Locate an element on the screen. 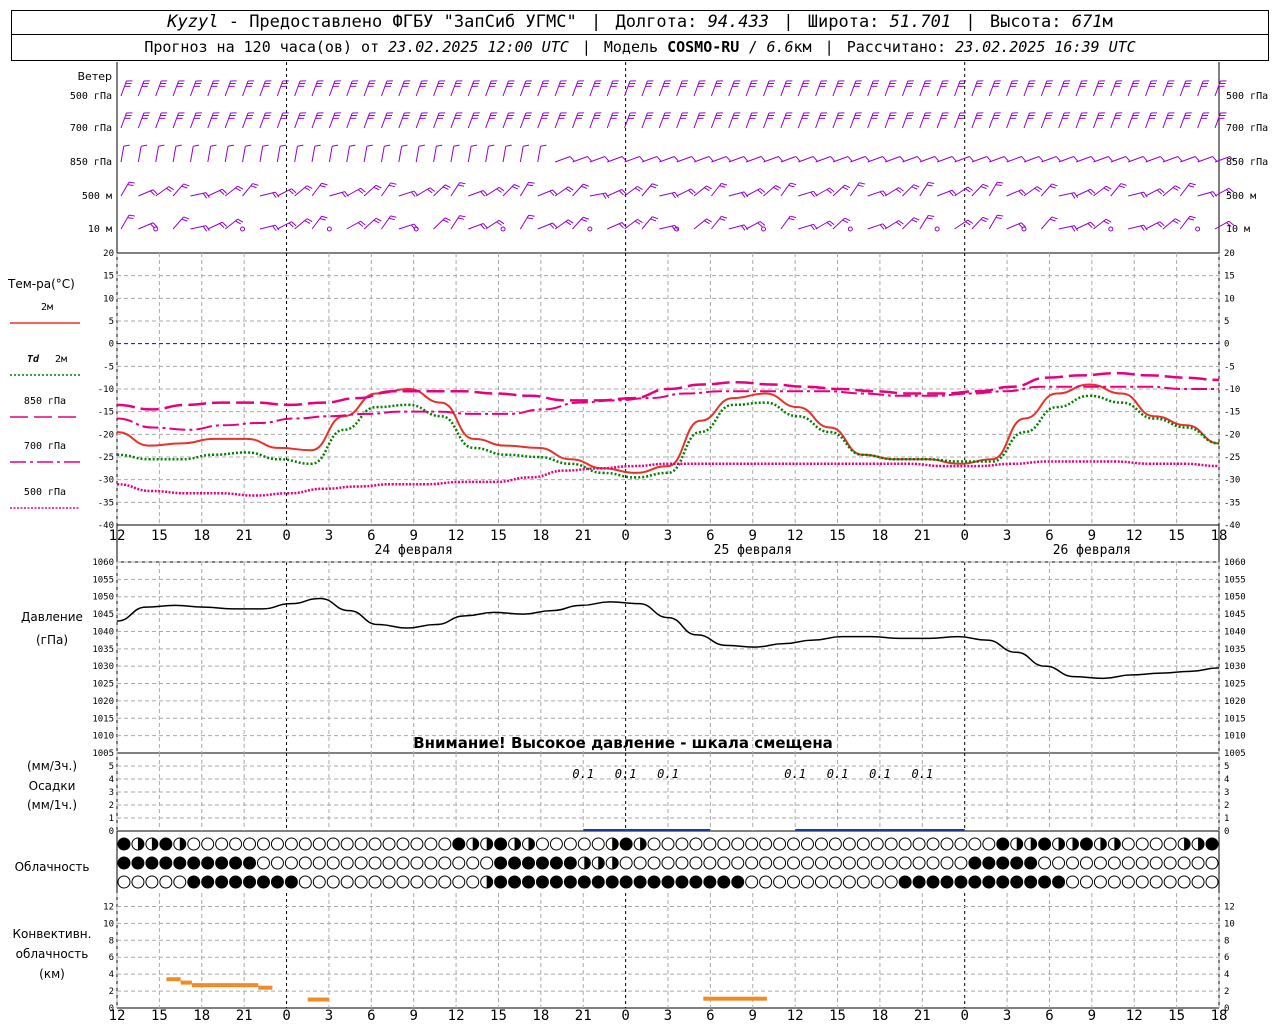 The height and width of the screenshot is (1024, 1280). level-label: 500 м is located at coordinates (97, 196).